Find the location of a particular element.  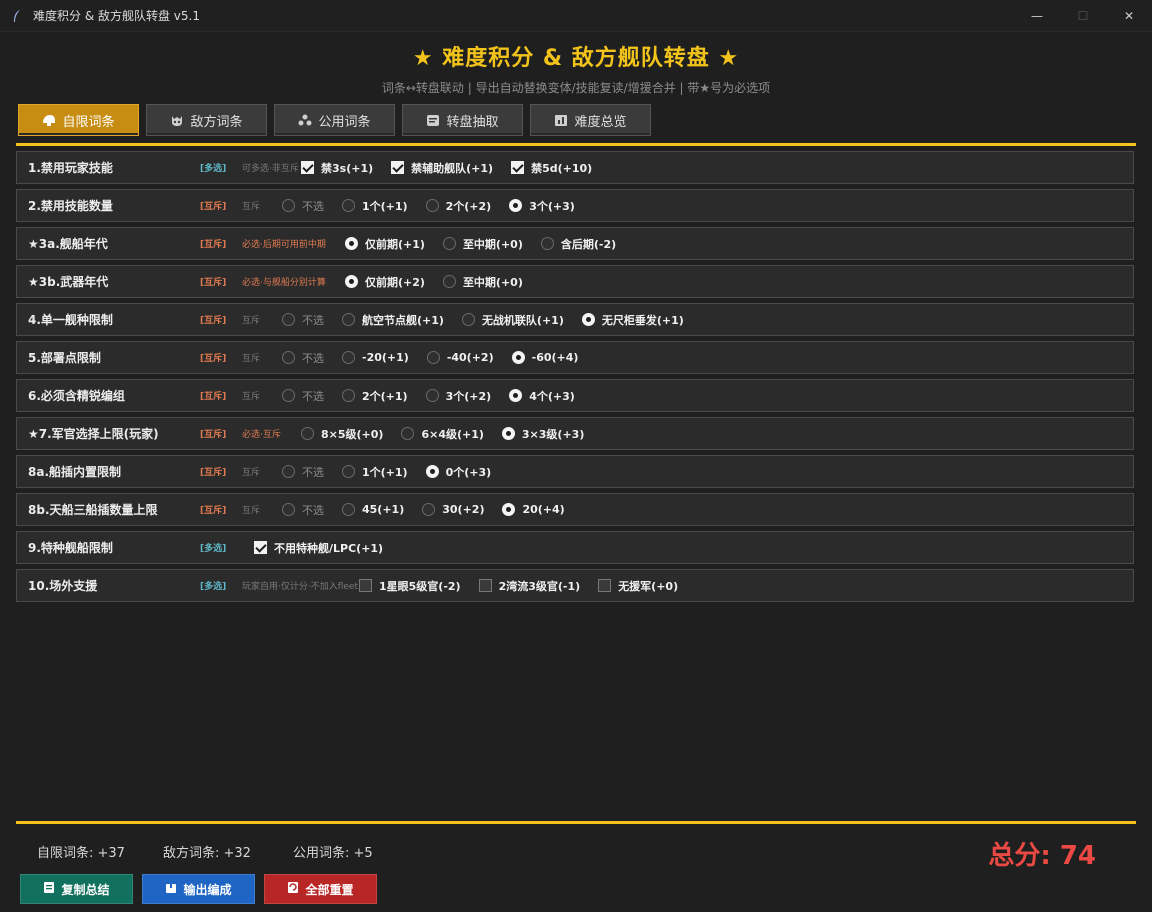

checkbox-option: 1星眼5级官(-2) is located at coordinates (410, 586).